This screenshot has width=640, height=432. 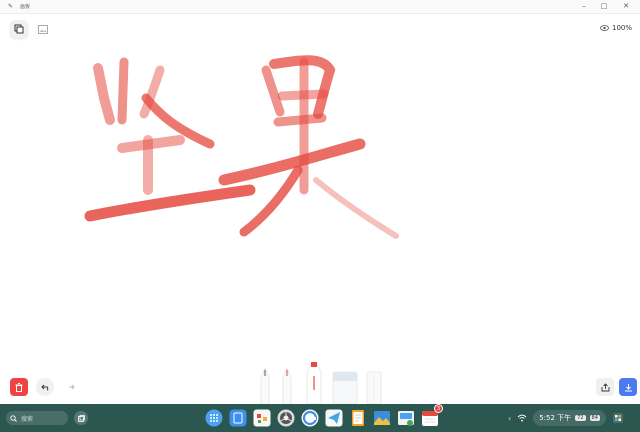 I want to click on download-icon, so click(x=628, y=387).